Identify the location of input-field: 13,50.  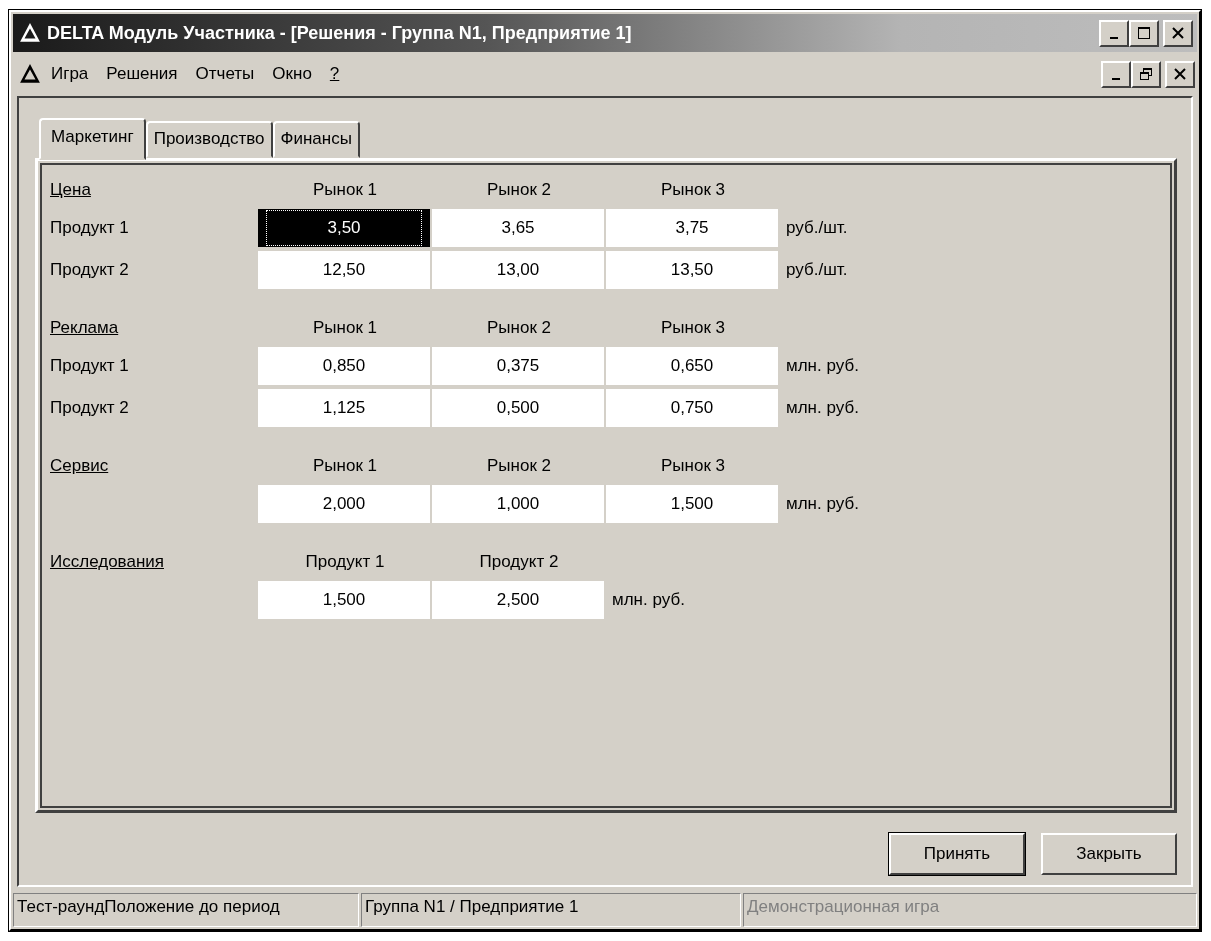
(692, 270).